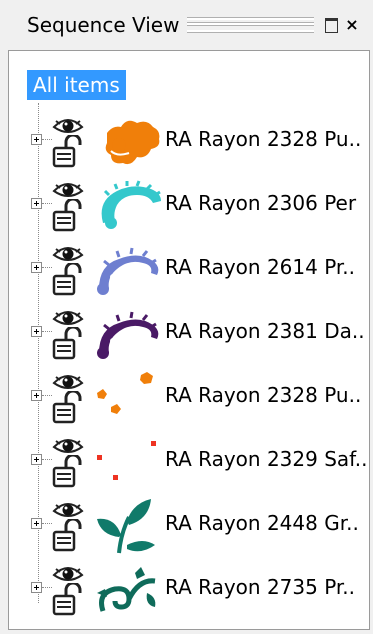 The image size is (373, 634). I want to click on restore-icon, so click(331, 25).